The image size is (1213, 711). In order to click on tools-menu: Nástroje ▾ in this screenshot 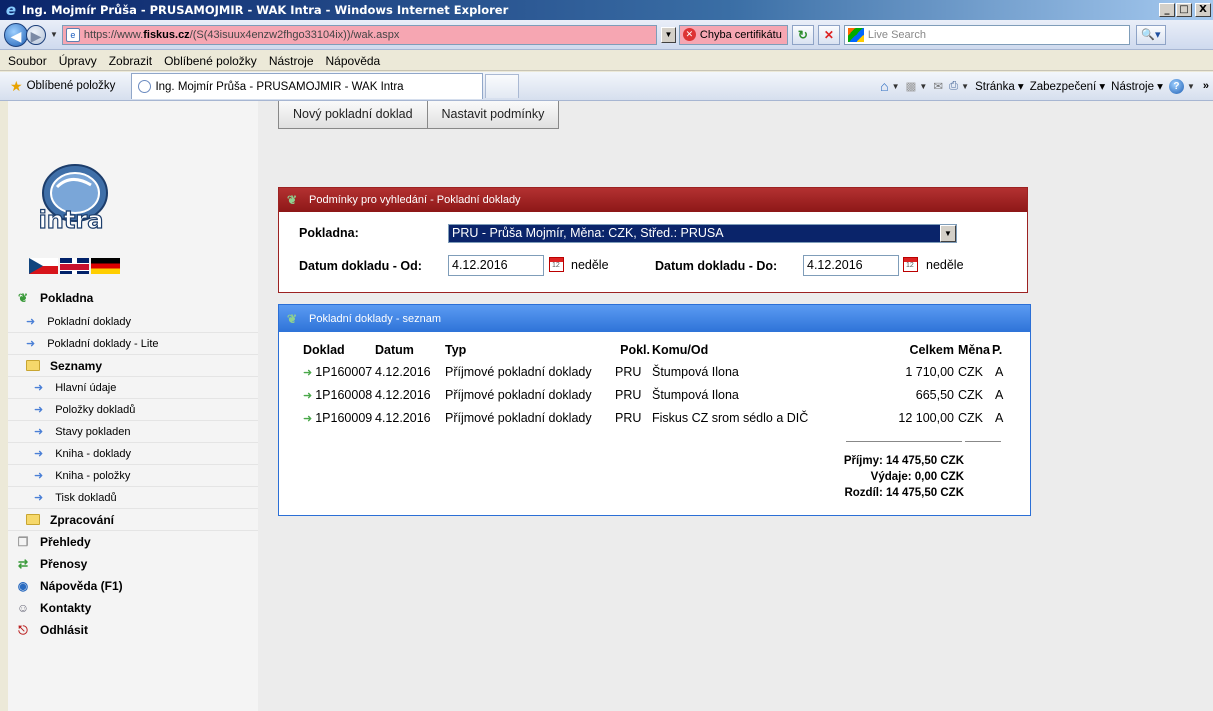, I will do `click(1137, 86)`.